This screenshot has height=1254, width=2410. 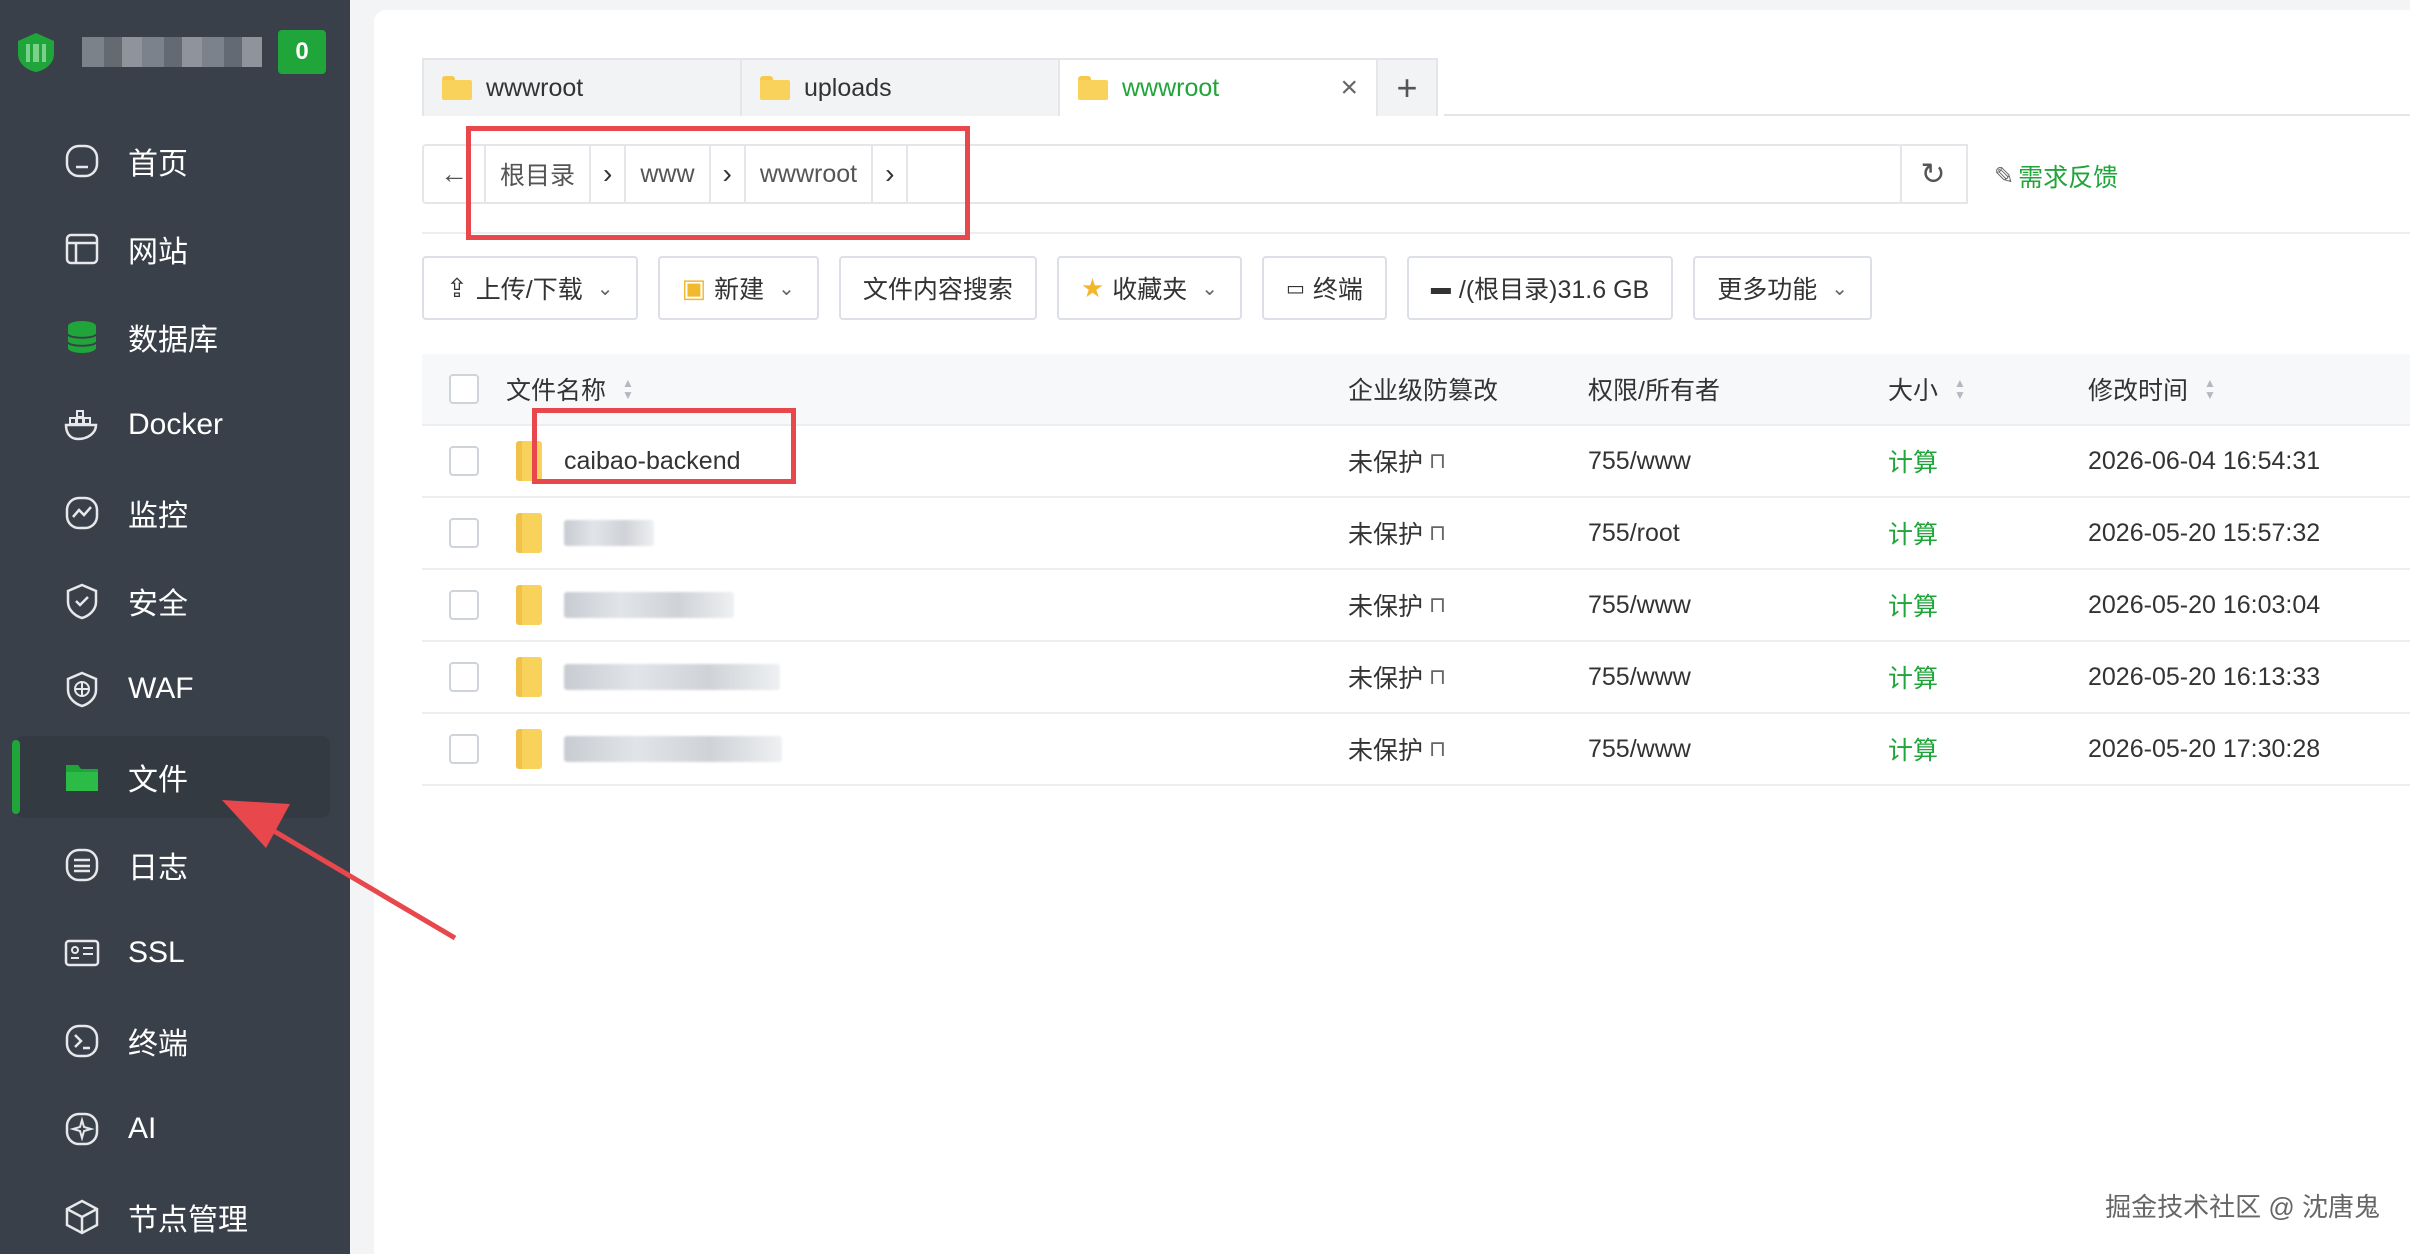 I want to click on annotation-arrow, so click(x=339, y=870).